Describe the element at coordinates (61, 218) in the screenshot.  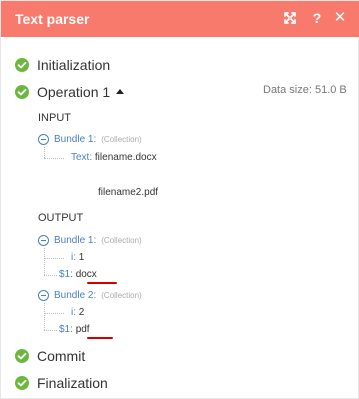
I see `output-label: OUTPUT` at that location.